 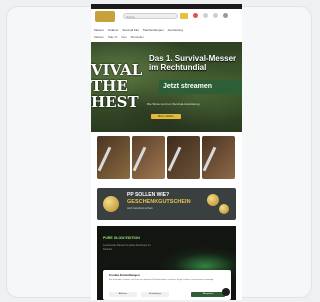 I want to click on wishlist-icon, so click(x=205, y=15).